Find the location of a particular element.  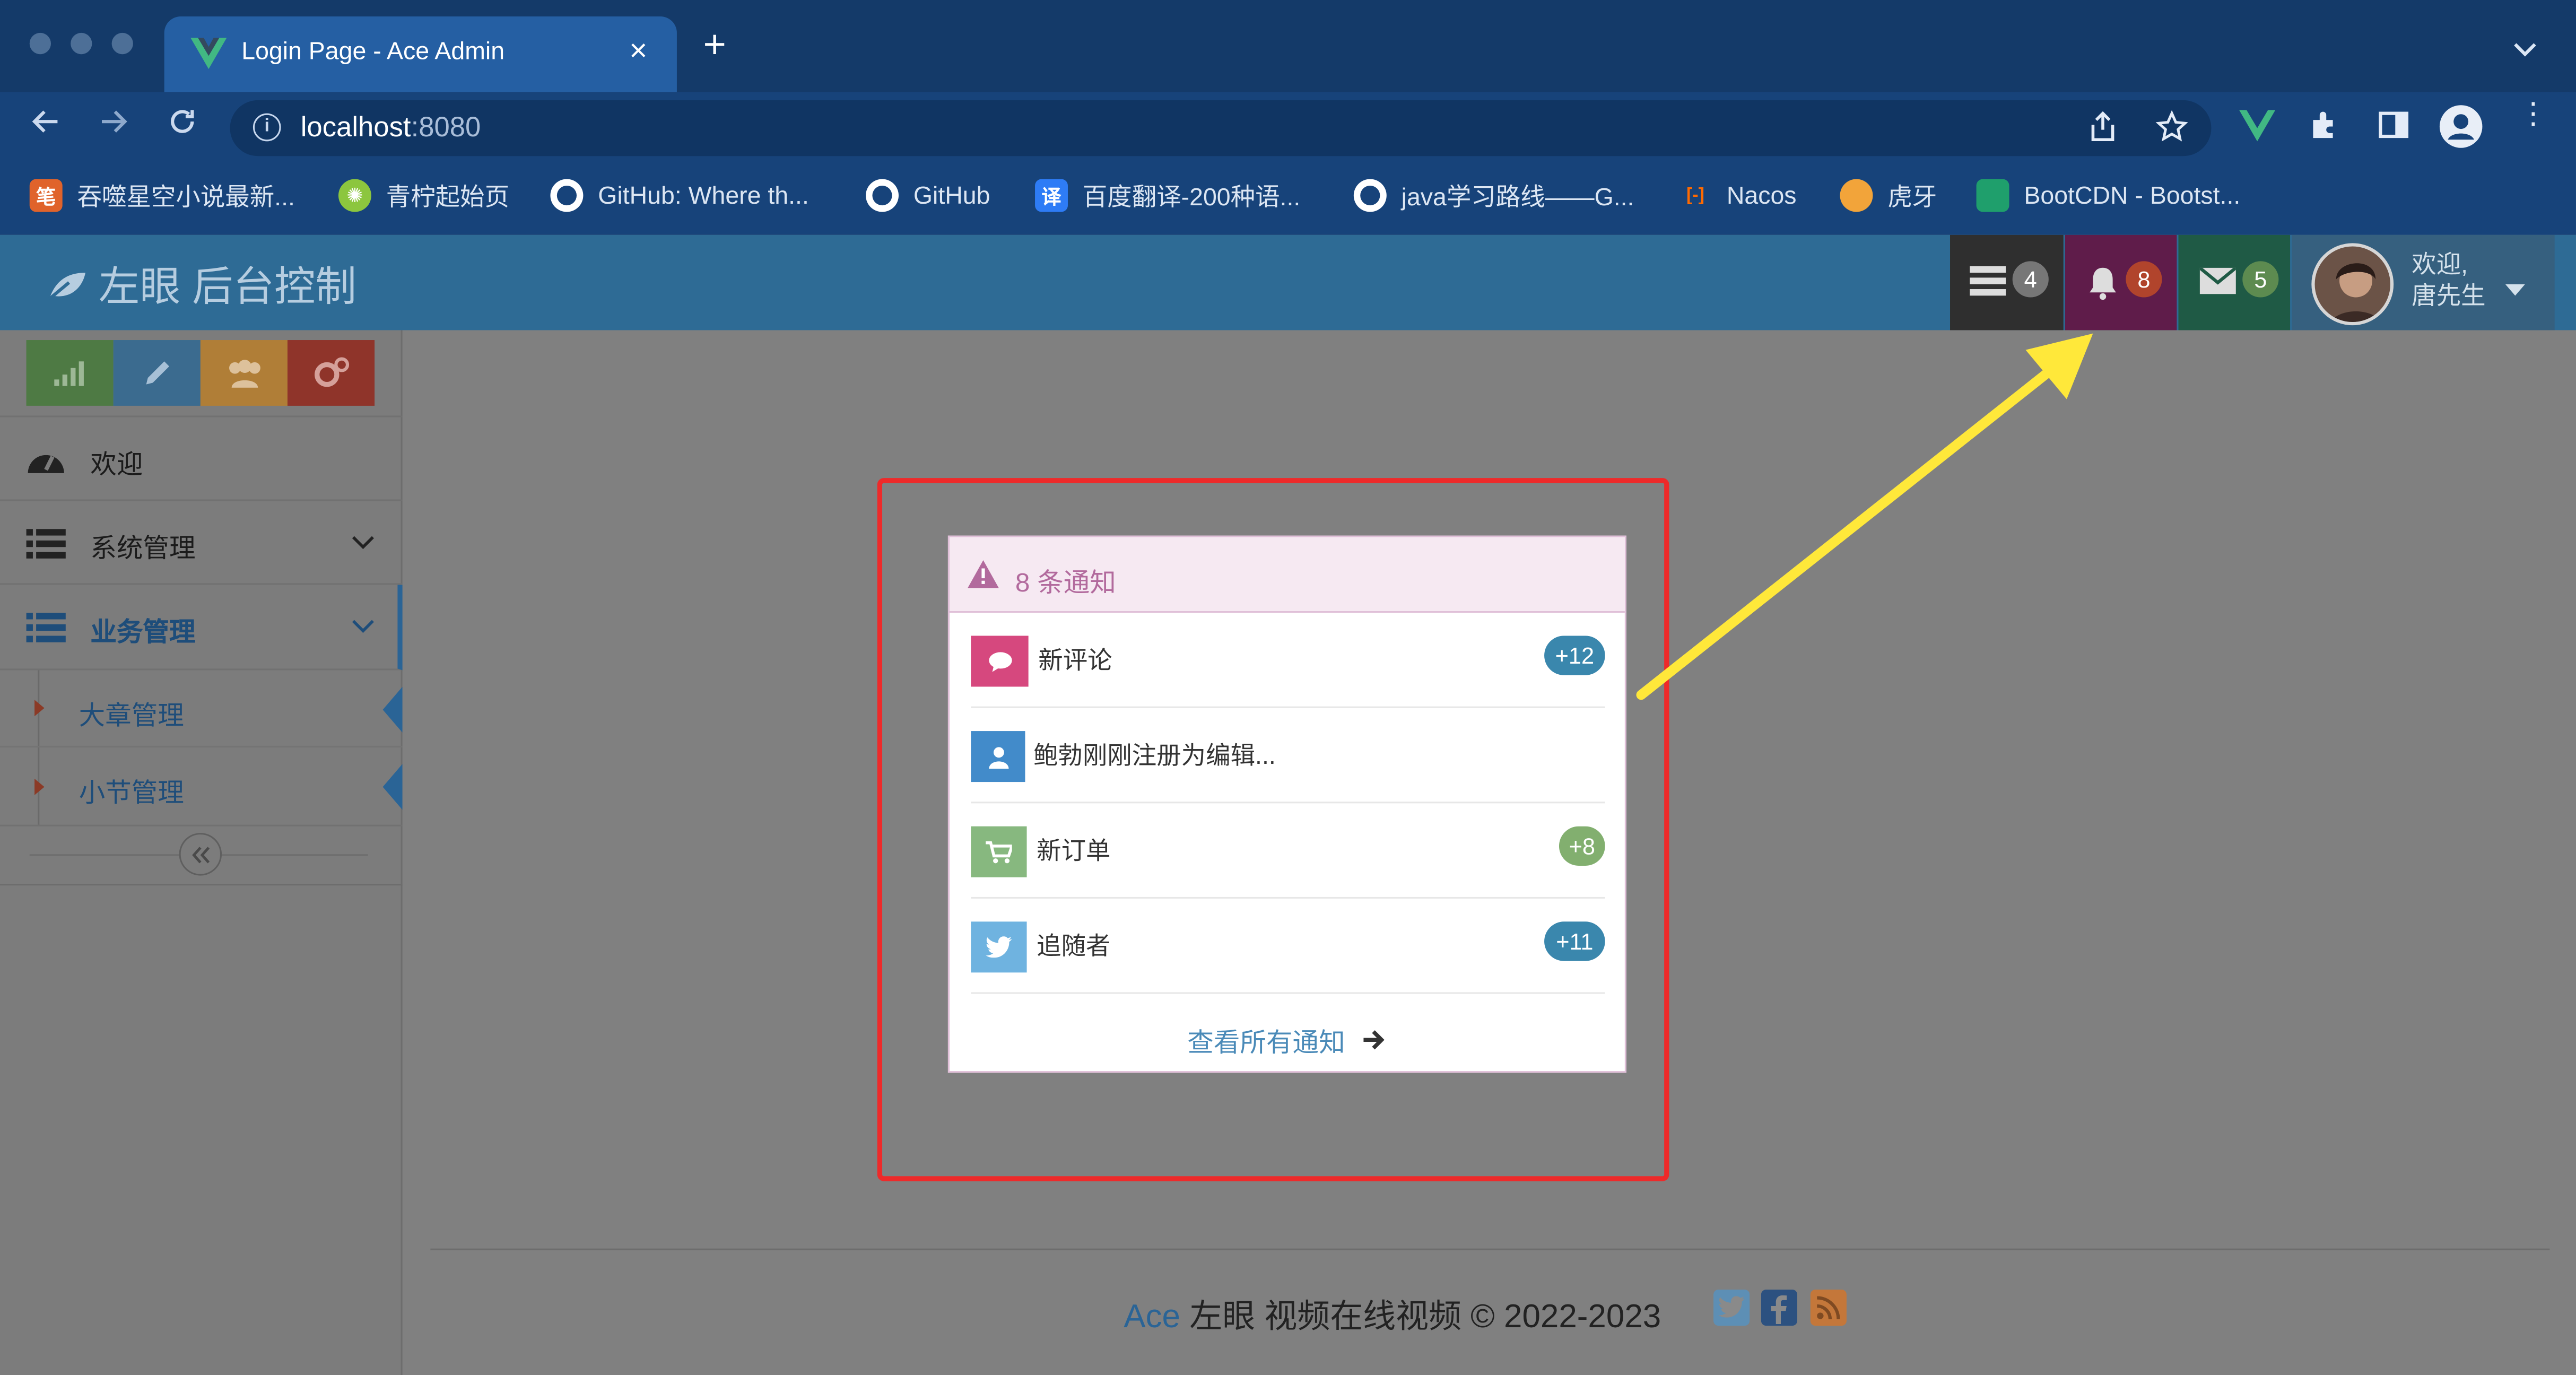

footer-divider is located at coordinates (1490, 1249).